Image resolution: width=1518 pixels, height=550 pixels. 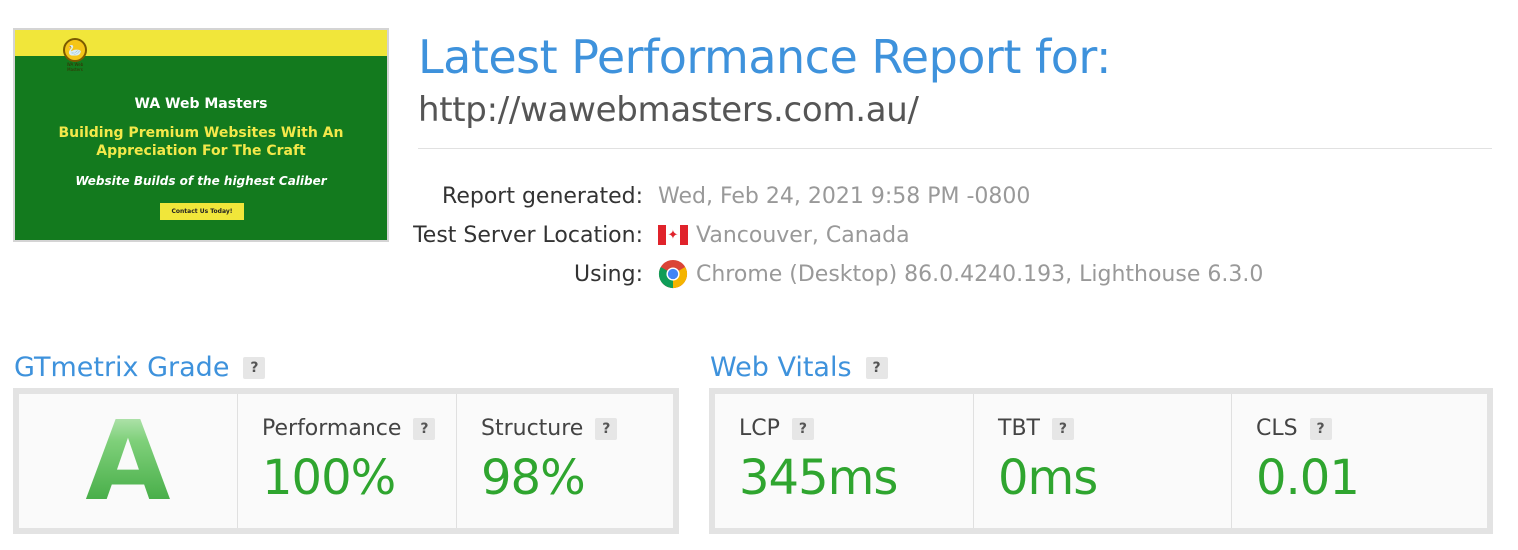 What do you see at coordinates (608, 274) in the screenshot?
I see `using-label: Using:` at bounding box center [608, 274].